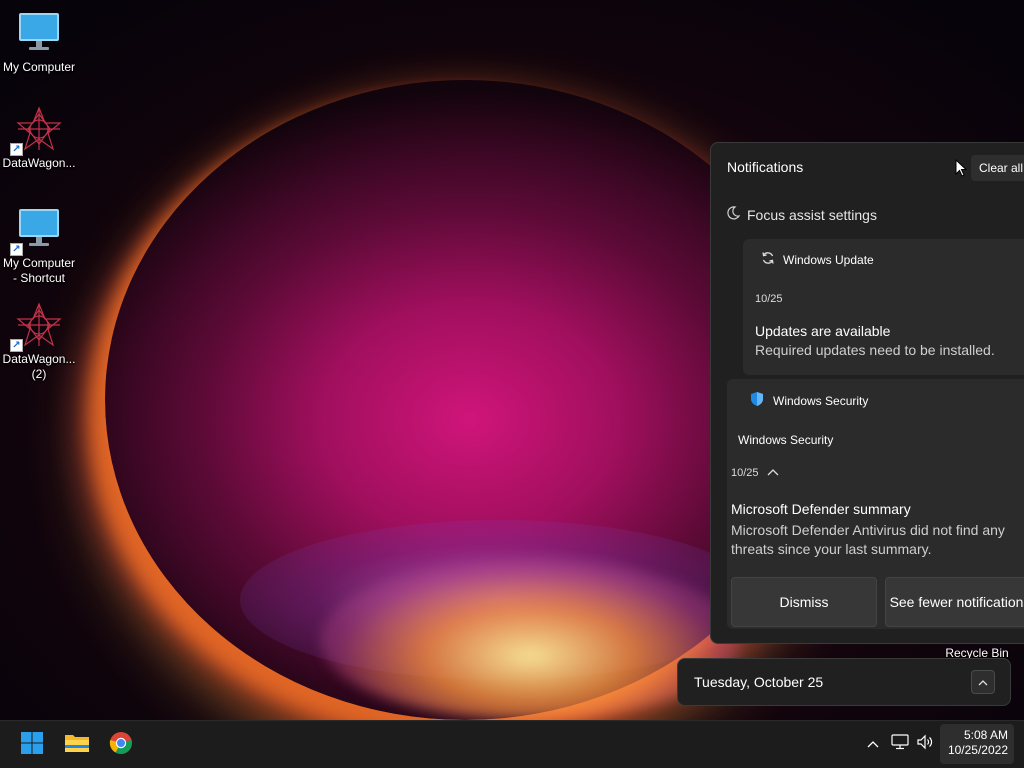 Image resolution: width=1024 pixels, height=768 pixels. I want to click on file-explorer-icon, so click(77, 745).